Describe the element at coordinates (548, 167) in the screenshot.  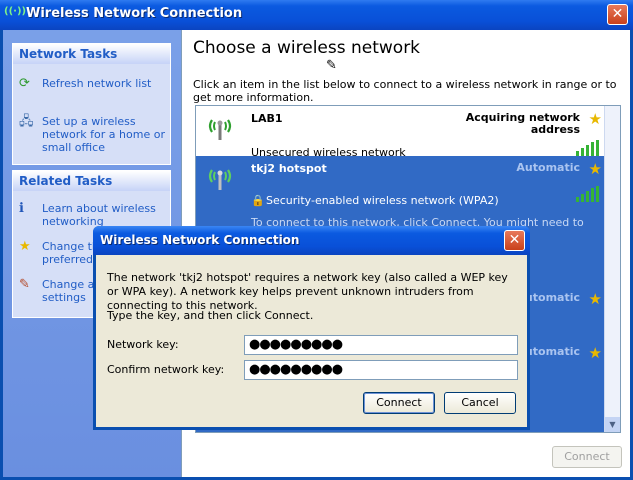
I see `network-status: Automatic` at that location.